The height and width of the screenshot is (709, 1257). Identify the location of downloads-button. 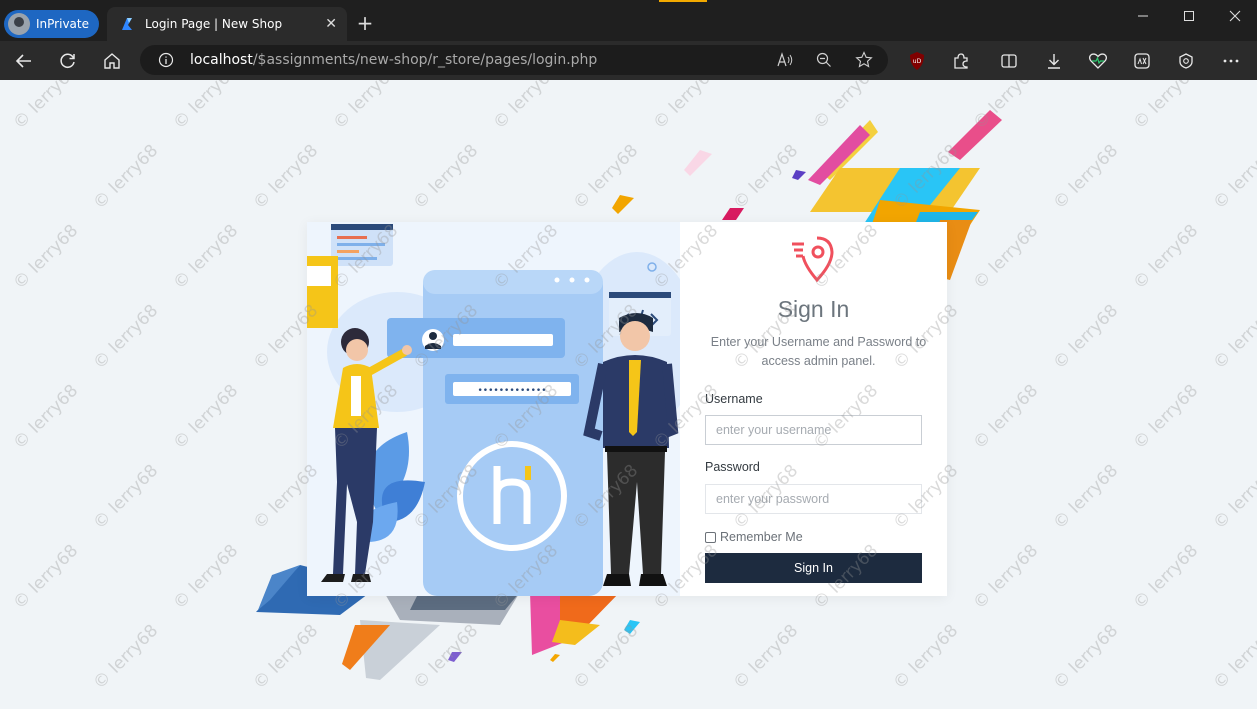
(1054, 61).